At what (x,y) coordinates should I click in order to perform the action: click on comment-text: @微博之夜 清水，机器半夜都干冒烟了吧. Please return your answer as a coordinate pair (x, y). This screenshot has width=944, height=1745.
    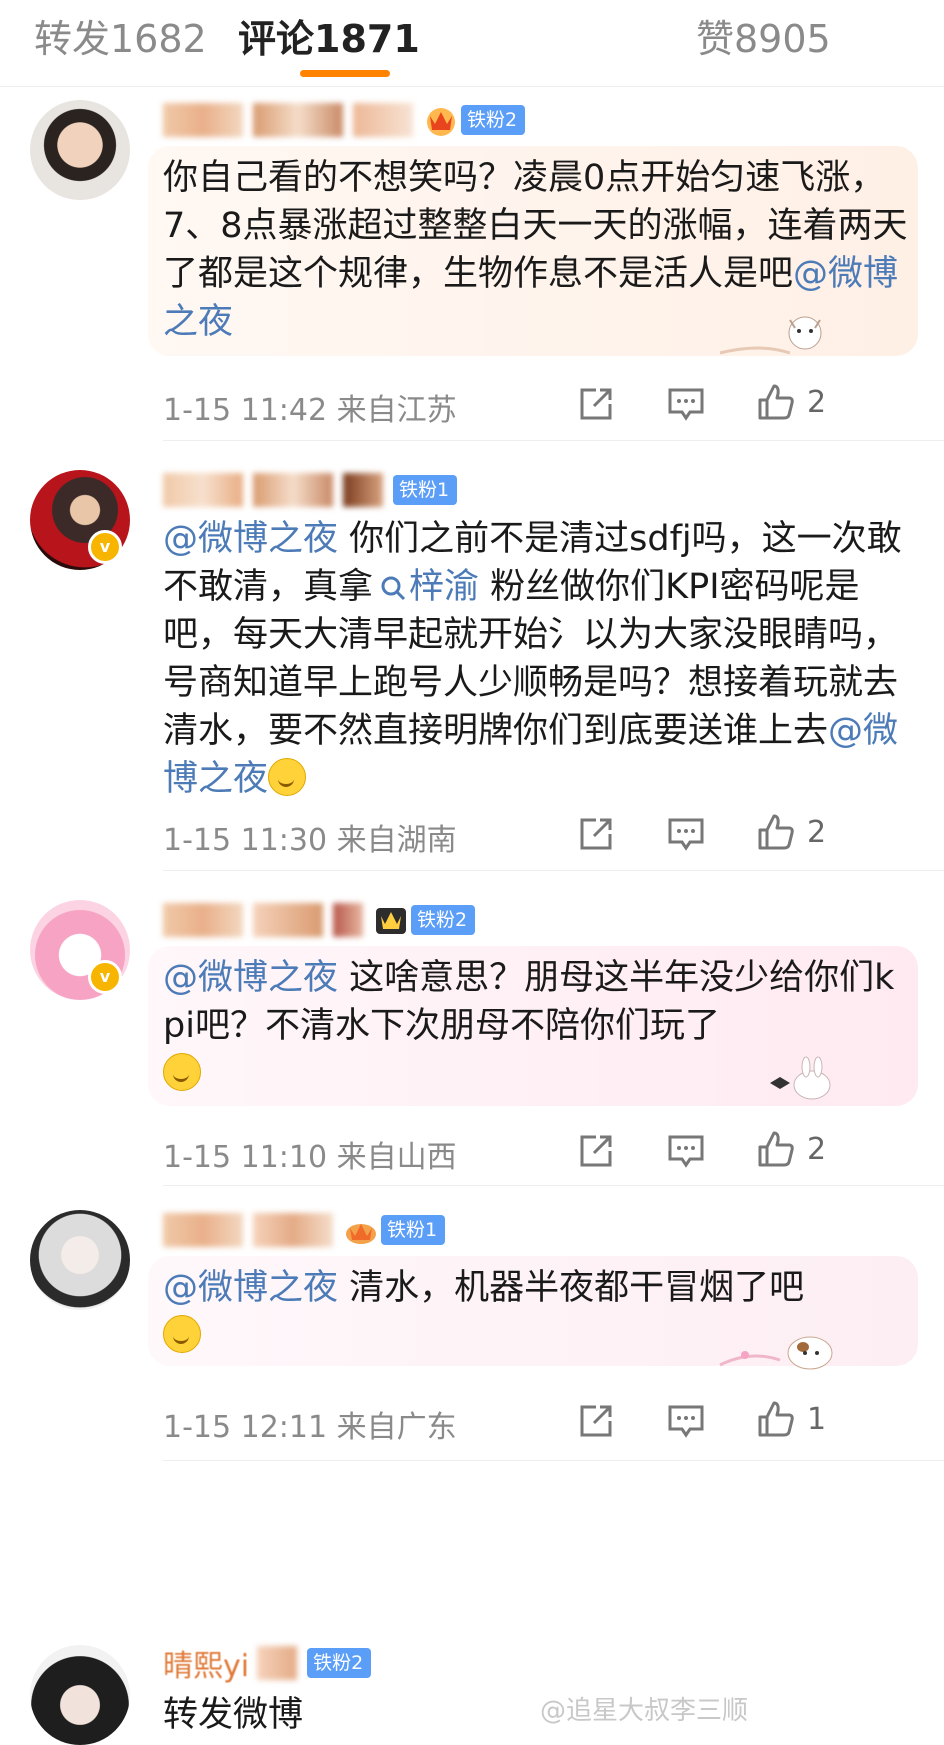
    Looking at the image, I should click on (538, 1312).